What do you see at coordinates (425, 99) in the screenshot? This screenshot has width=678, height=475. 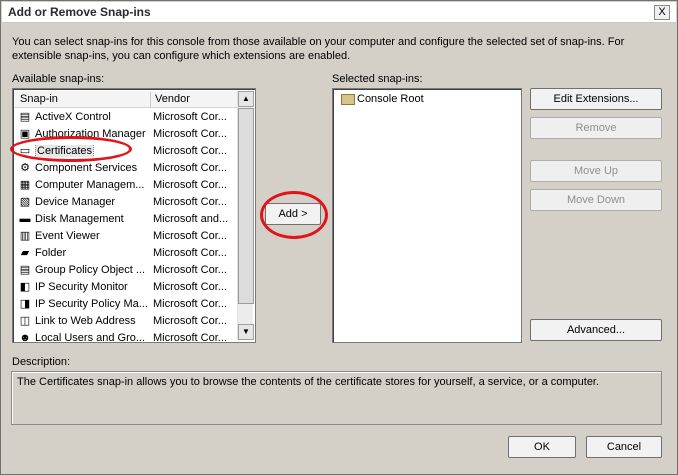 I see `tree-item-console-root: Console Root` at bounding box center [425, 99].